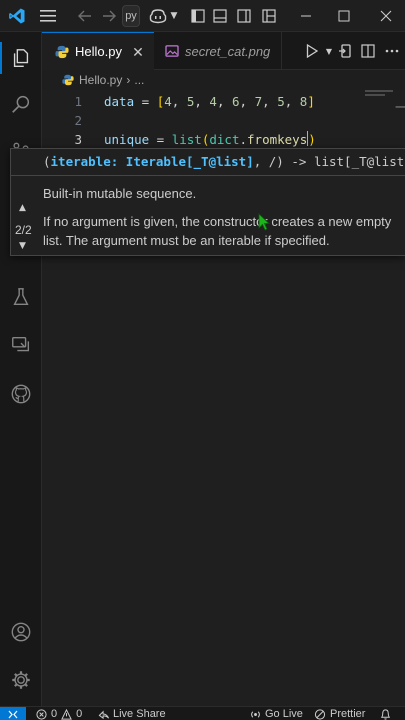  Describe the element at coordinates (228, 51) in the screenshot. I see `tab-label: secret_cat.png` at that location.